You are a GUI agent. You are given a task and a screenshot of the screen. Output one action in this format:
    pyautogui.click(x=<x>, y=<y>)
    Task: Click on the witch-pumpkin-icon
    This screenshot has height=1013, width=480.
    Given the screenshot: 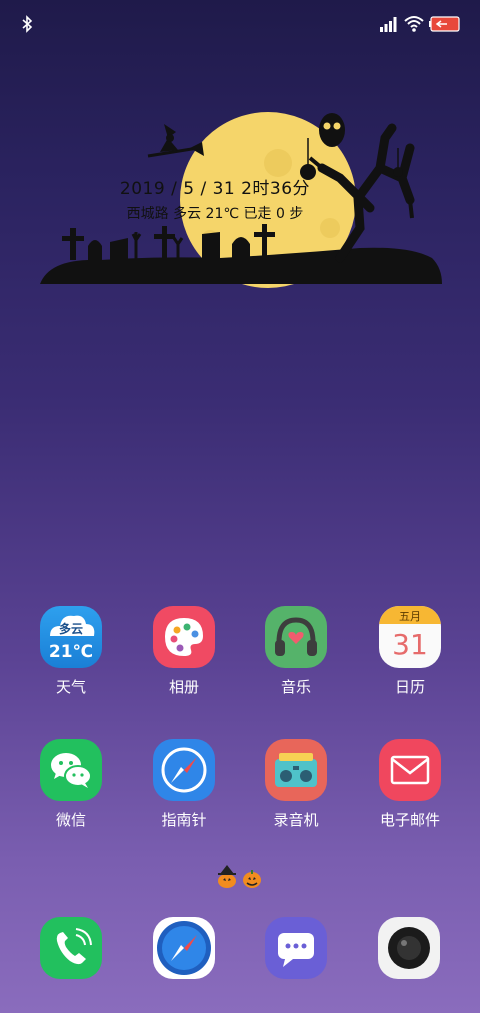 What is the action you would take?
    pyautogui.click(x=227, y=876)
    